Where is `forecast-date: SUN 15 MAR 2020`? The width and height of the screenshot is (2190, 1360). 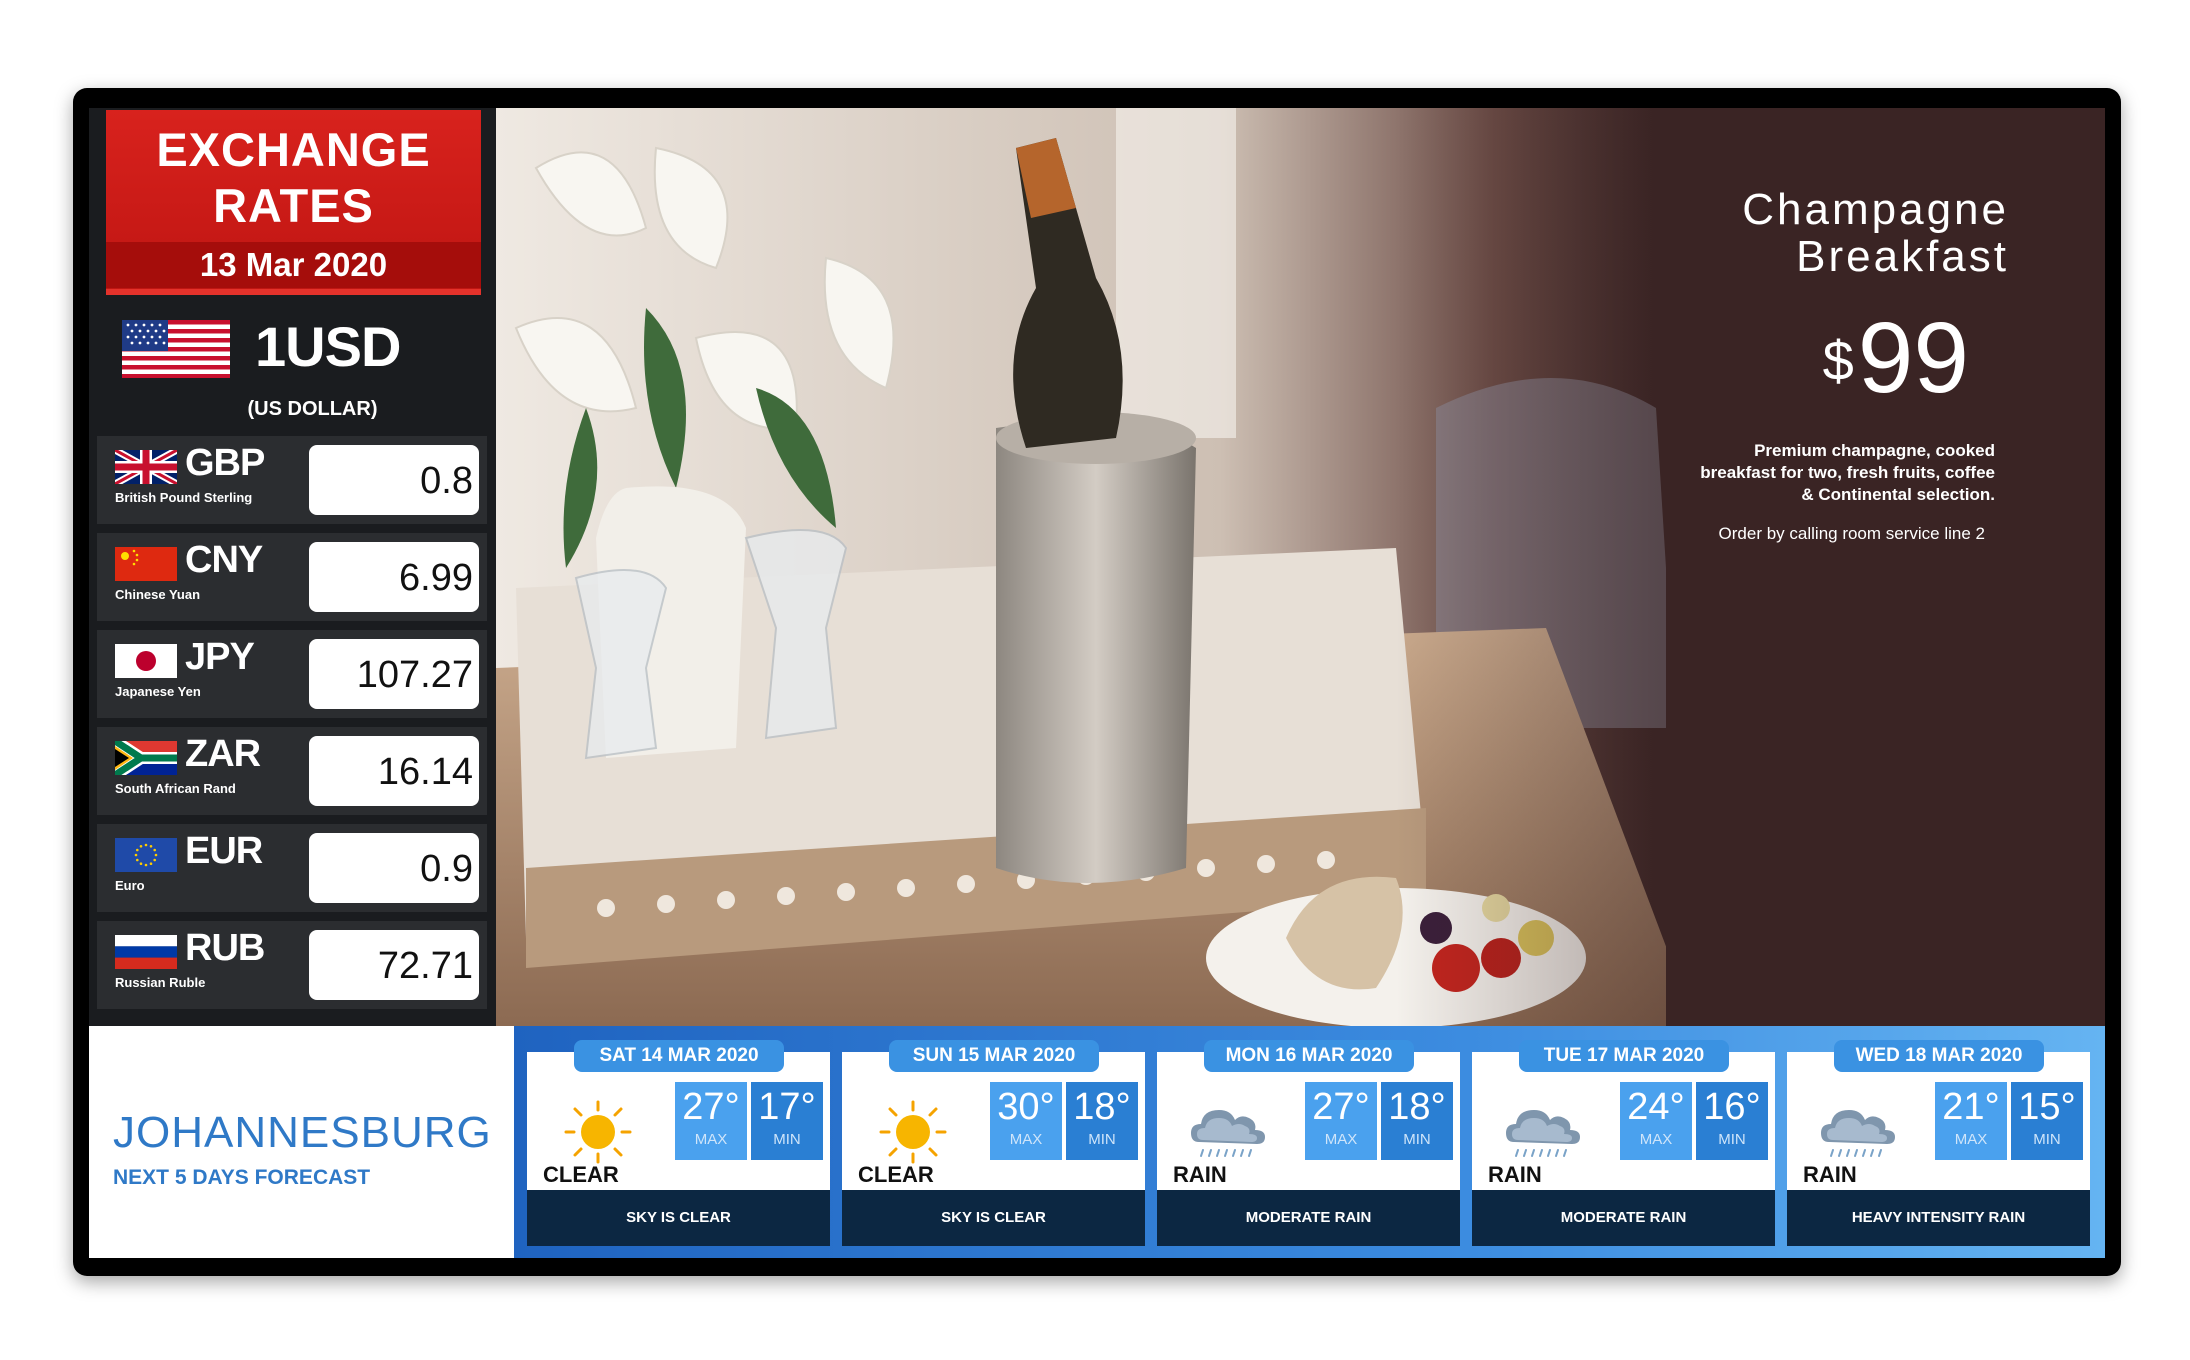
forecast-date: SUN 15 MAR 2020 is located at coordinates (994, 1056).